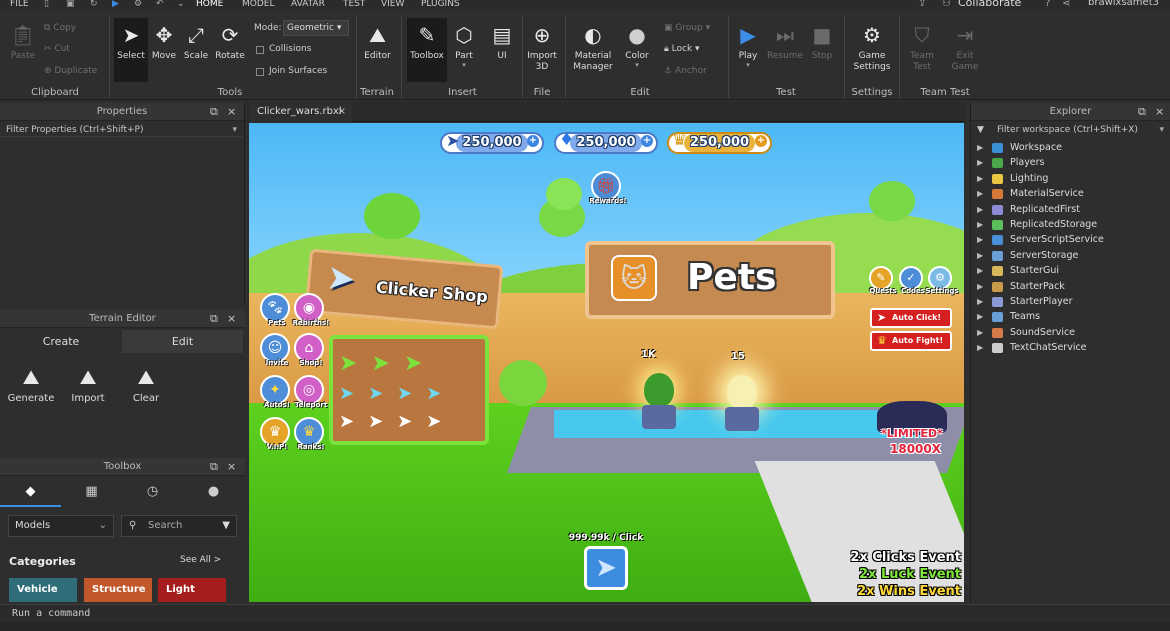 The height and width of the screenshot is (631, 1170). Describe the element at coordinates (209, 4) in the screenshot. I see `menu-home: HOME` at that location.